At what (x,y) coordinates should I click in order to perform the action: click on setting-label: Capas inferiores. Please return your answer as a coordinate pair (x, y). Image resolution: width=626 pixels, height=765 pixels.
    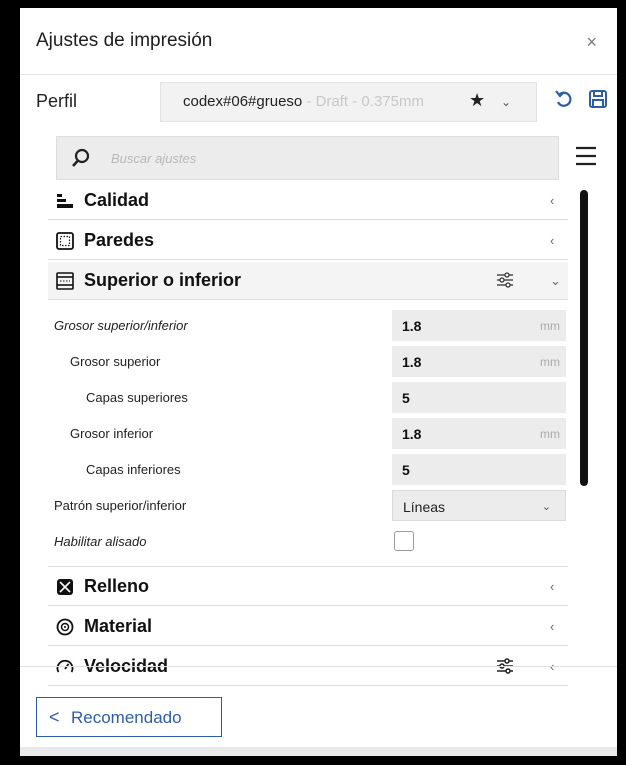
    Looking at the image, I should click on (133, 469).